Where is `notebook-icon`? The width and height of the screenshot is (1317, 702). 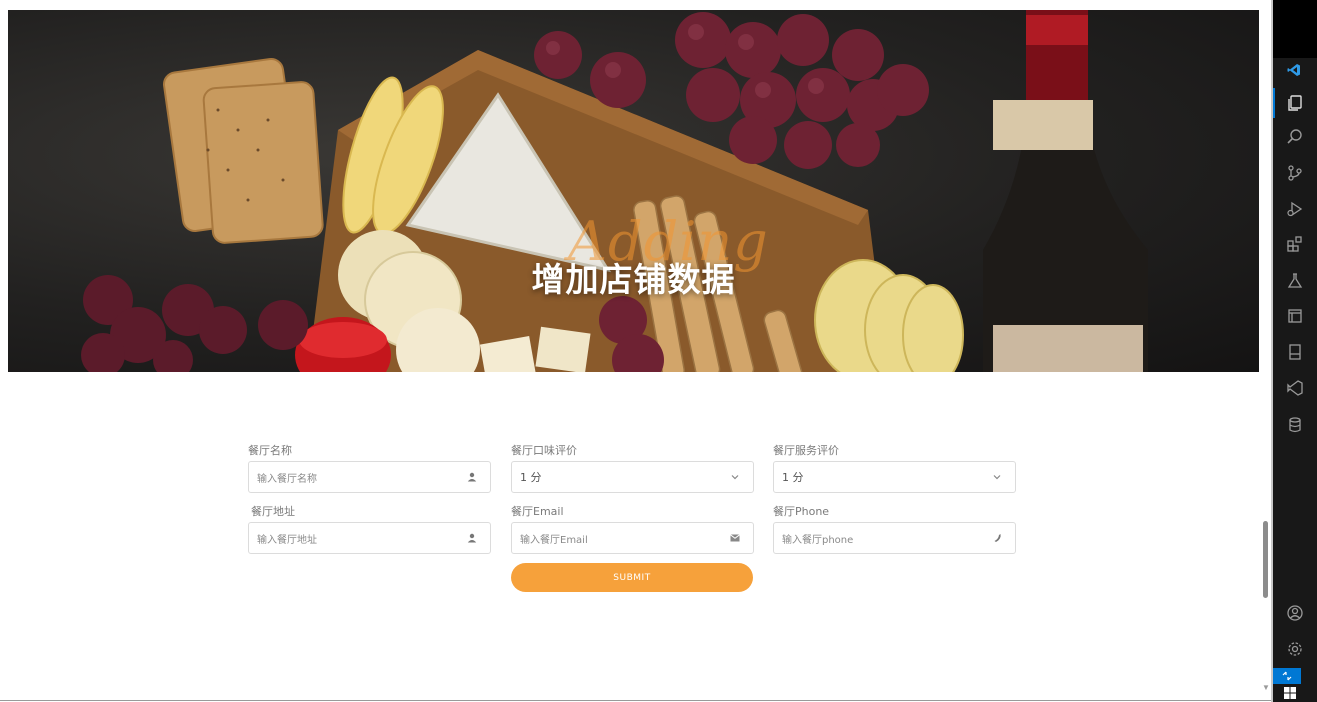 notebook-icon is located at coordinates (1295, 352).